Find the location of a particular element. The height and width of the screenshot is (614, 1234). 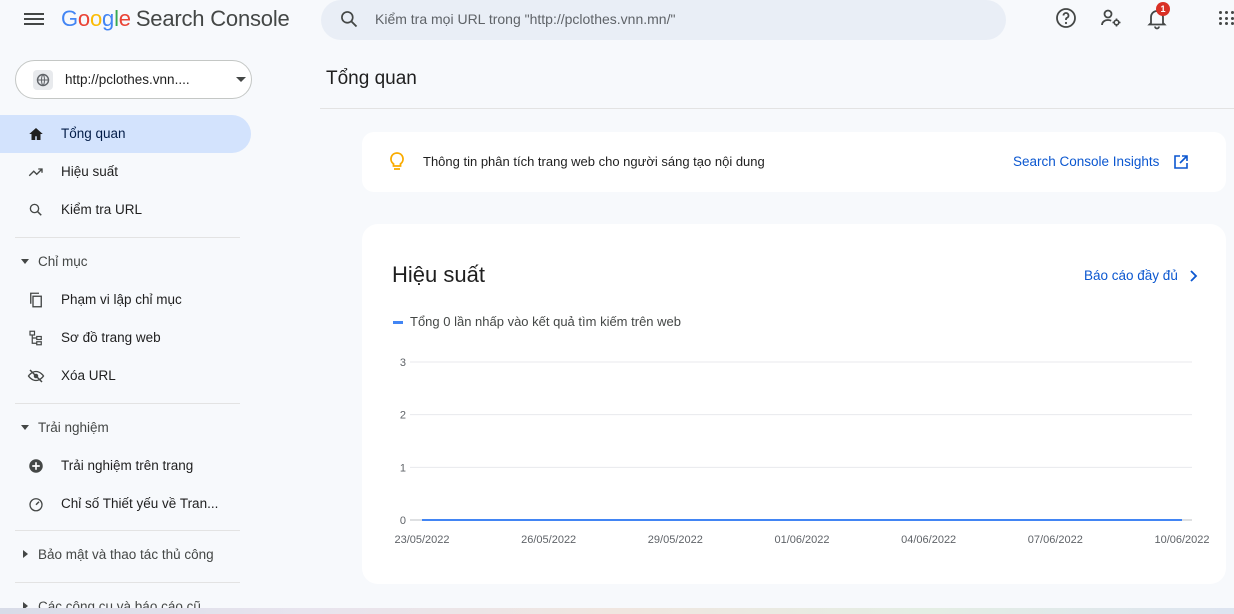

y-tick-label: 0 is located at coordinates (403, 521).